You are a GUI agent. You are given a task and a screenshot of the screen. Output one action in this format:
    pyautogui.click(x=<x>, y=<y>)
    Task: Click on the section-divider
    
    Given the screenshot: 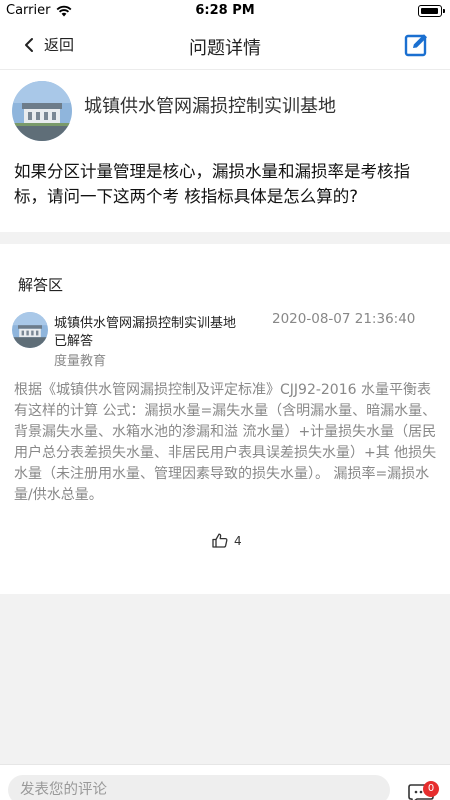 What is the action you would take?
    pyautogui.click(x=225, y=238)
    